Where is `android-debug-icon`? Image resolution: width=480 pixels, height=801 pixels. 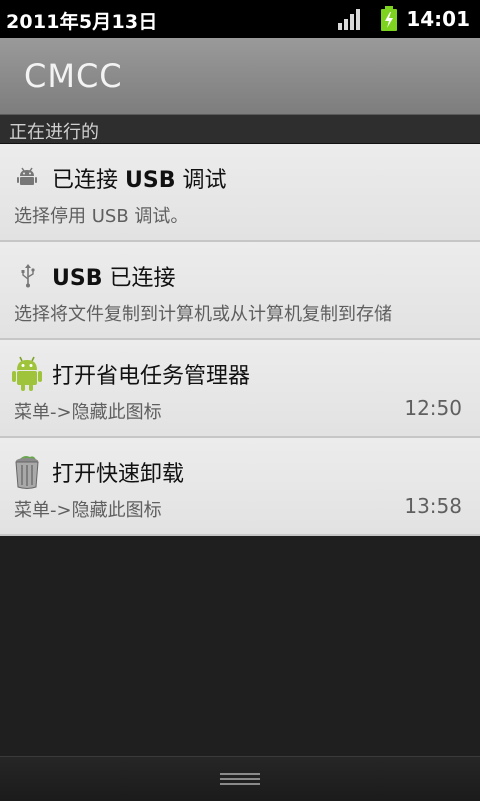 android-debug-icon is located at coordinates (27, 176).